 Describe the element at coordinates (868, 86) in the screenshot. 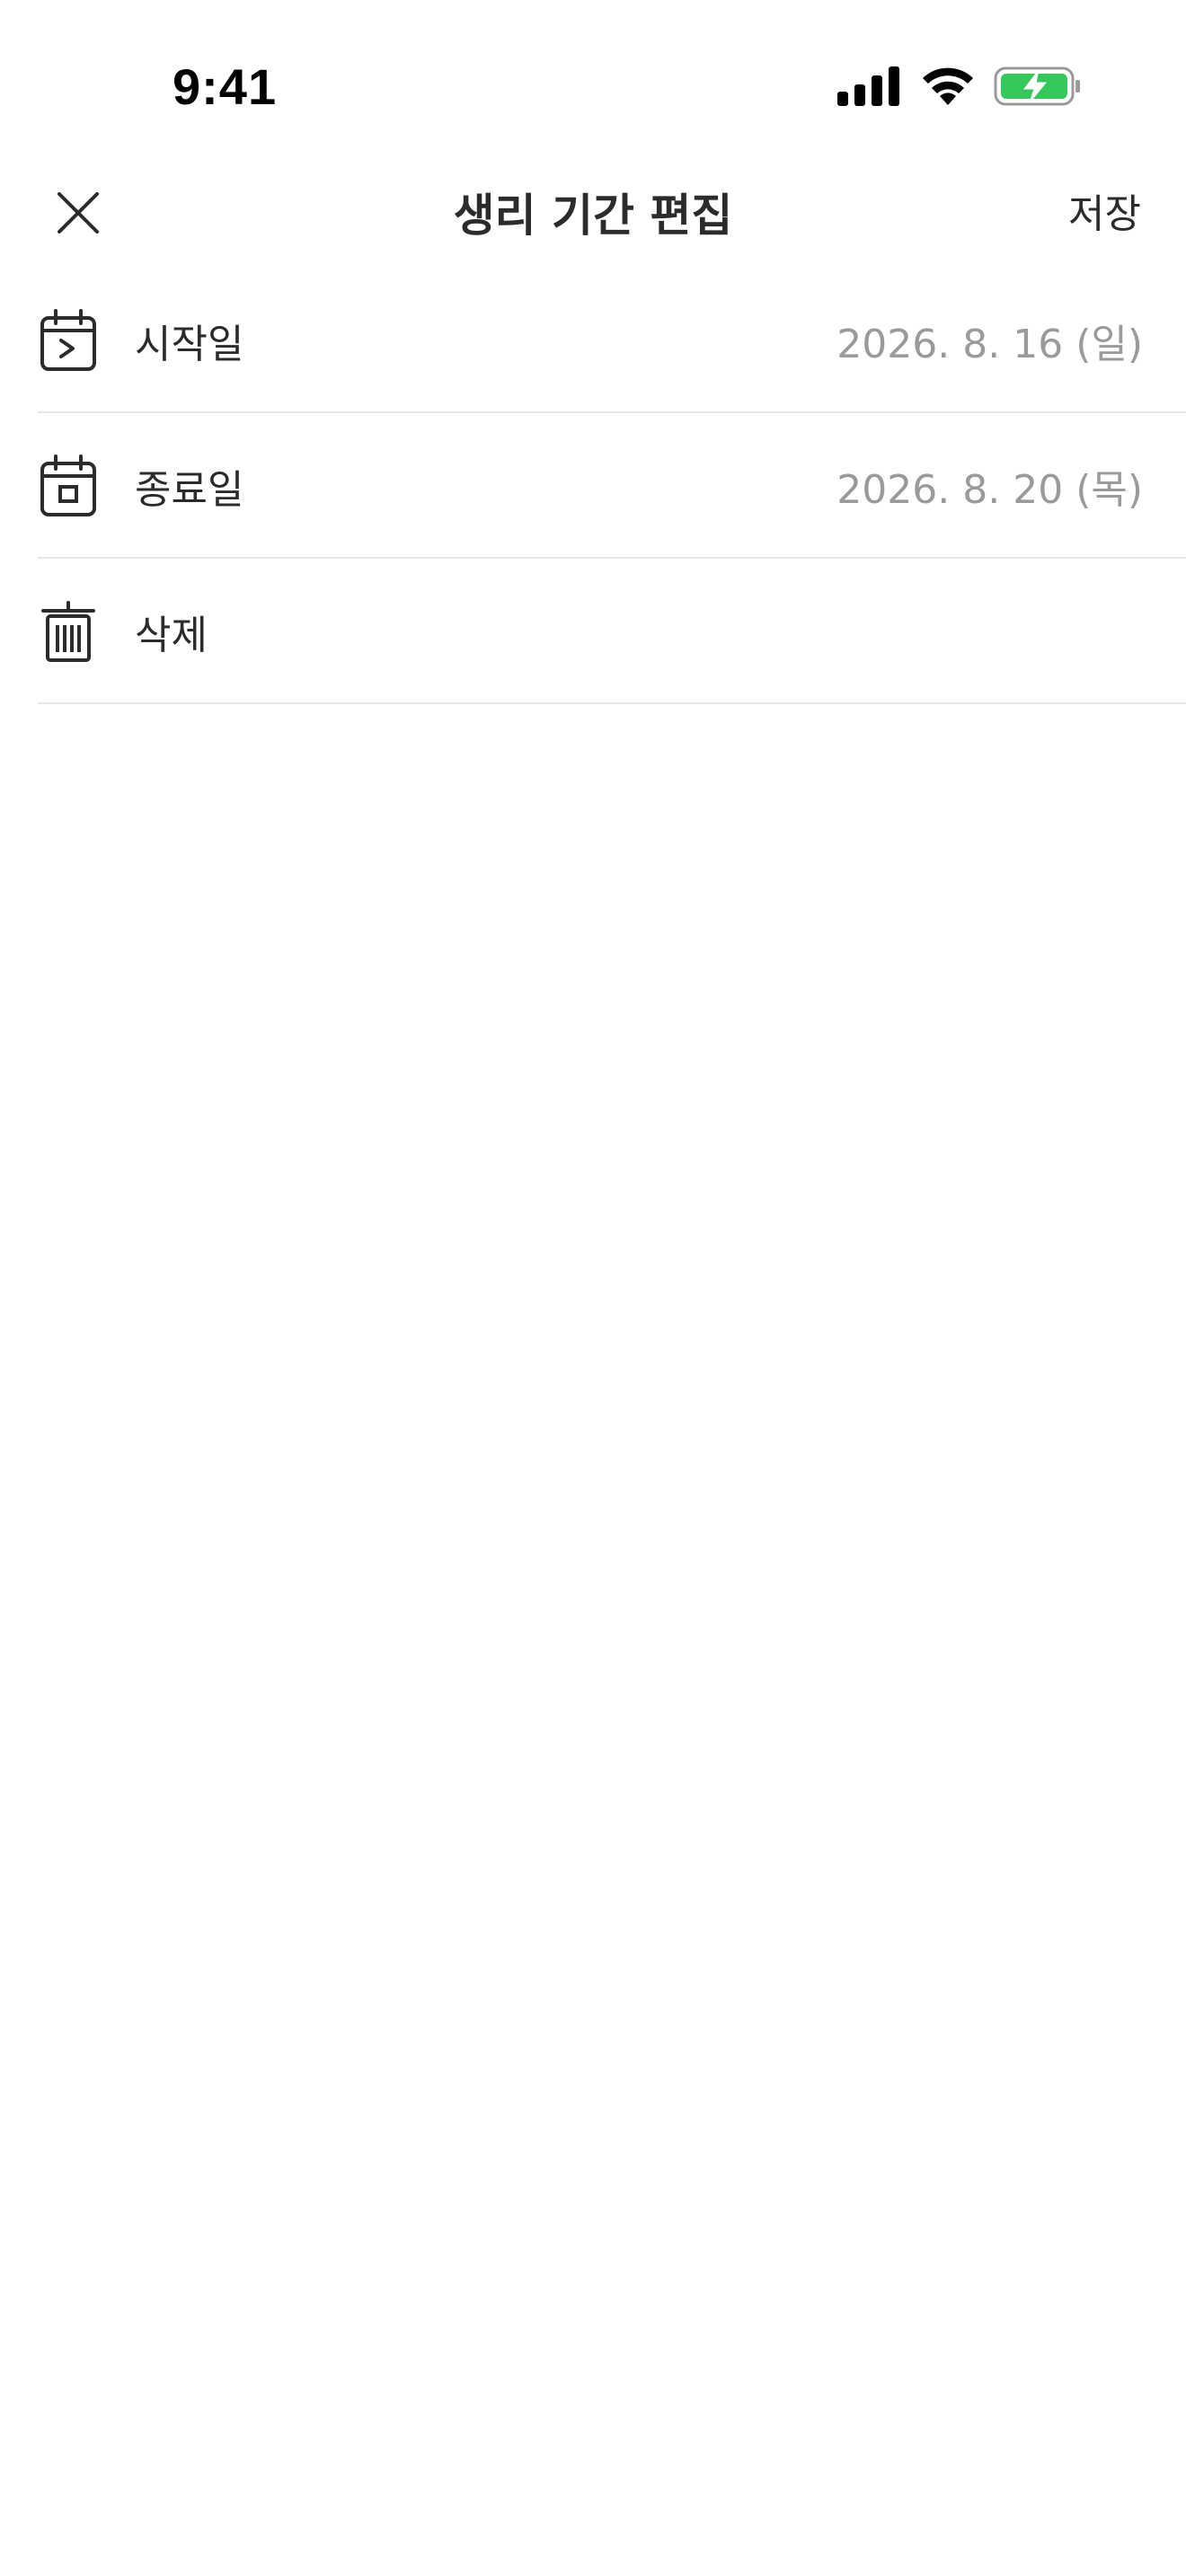

I see `cellular-signal-icon` at that location.